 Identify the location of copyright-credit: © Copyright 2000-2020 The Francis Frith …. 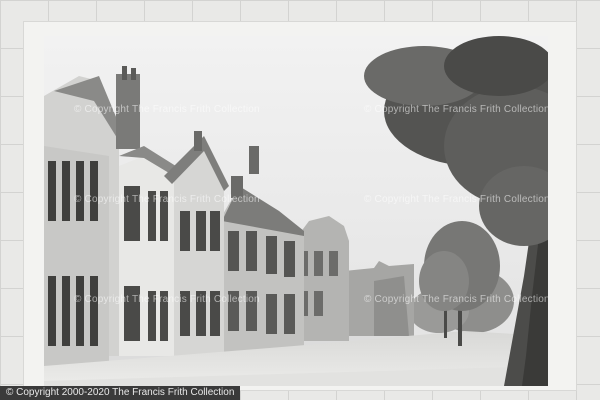
(120, 393).